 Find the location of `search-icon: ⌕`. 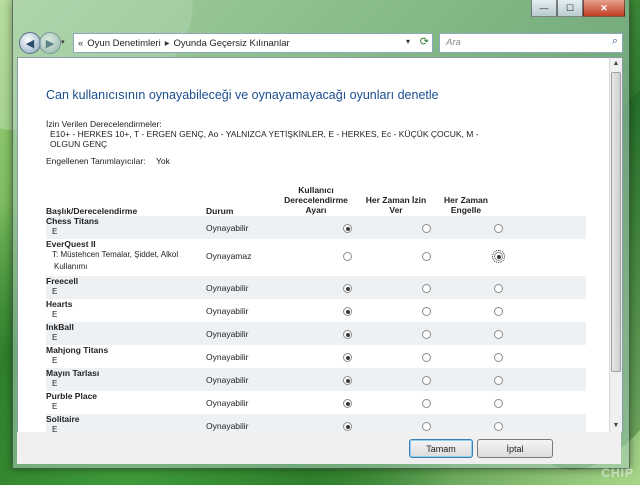

search-icon: ⌕ is located at coordinates (615, 41).